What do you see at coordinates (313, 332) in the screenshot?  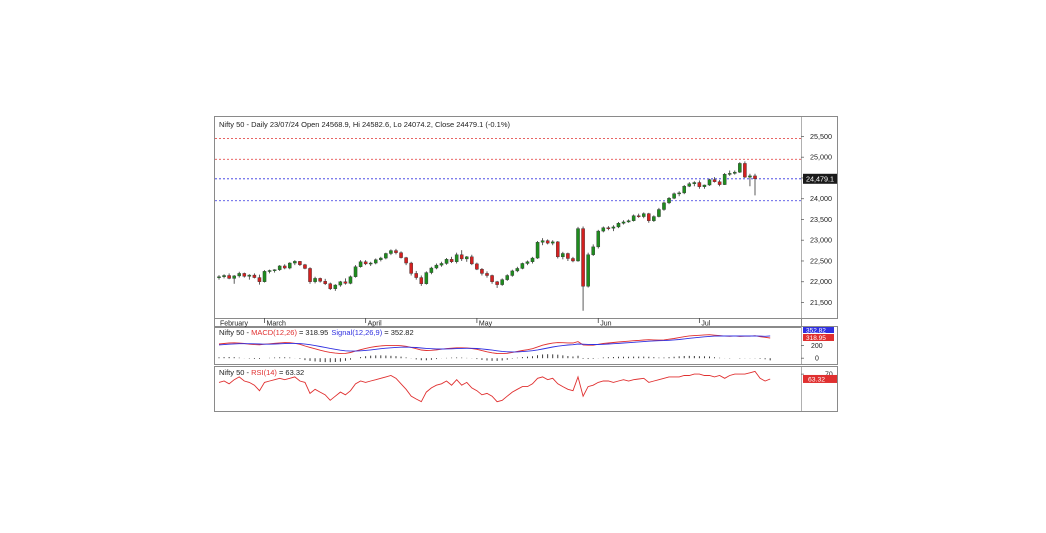 I see `macd-legend-value: = 318.95` at bounding box center [313, 332].